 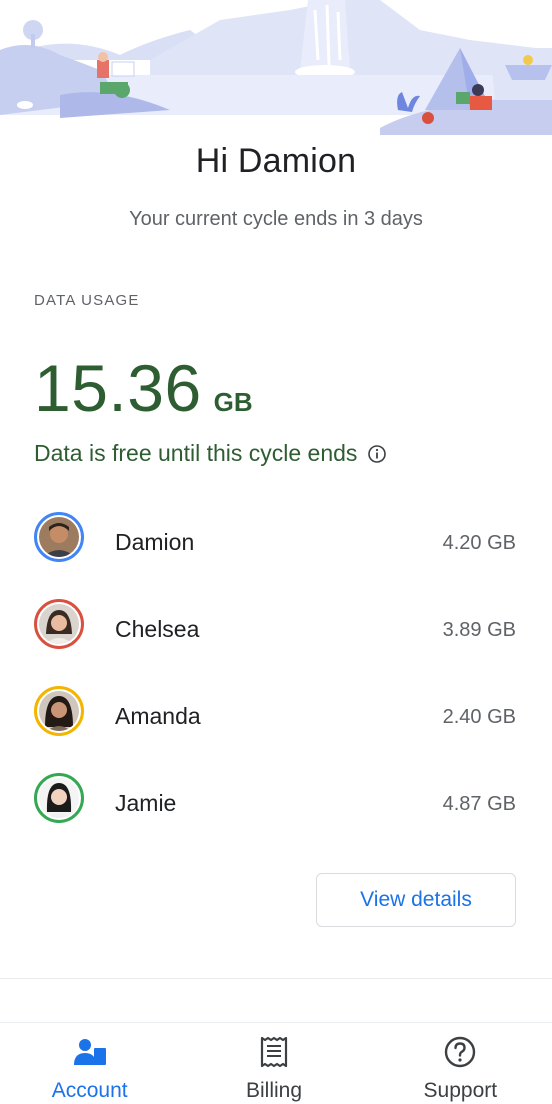 What do you see at coordinates (276, 219) in the screenshot?
I see `cycle-end-text: Your current cycle ends in 3 days` at bounding box center [276, 219].